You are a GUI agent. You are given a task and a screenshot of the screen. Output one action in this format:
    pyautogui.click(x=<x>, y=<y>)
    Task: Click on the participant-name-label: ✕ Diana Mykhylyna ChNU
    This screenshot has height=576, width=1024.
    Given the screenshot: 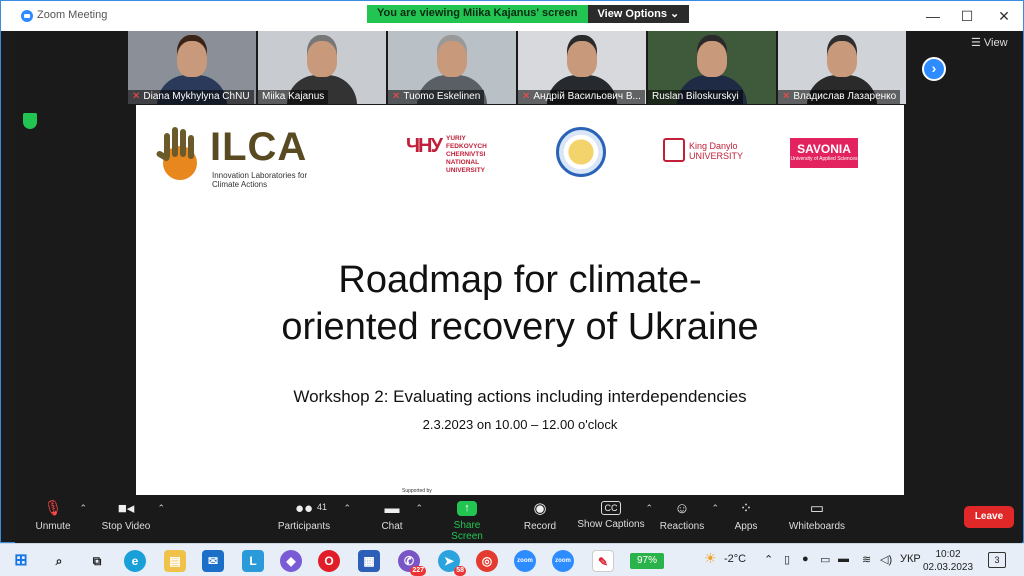 What is the action you would take?
    pyautogui.click(x=191, y=97)
    